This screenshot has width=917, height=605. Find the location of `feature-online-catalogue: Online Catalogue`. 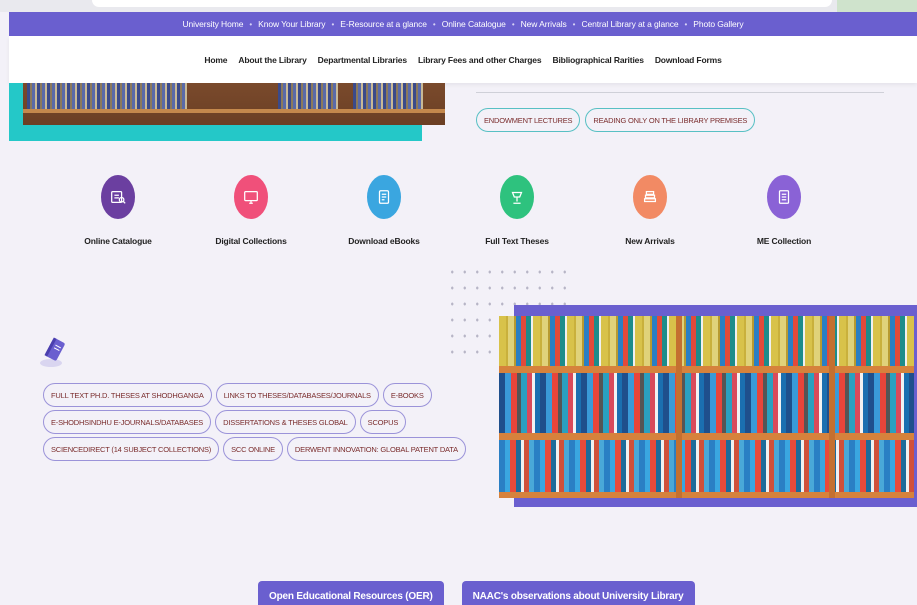

feature-online-catalogue: Online Catalogue is located at coordinates (118, 210).